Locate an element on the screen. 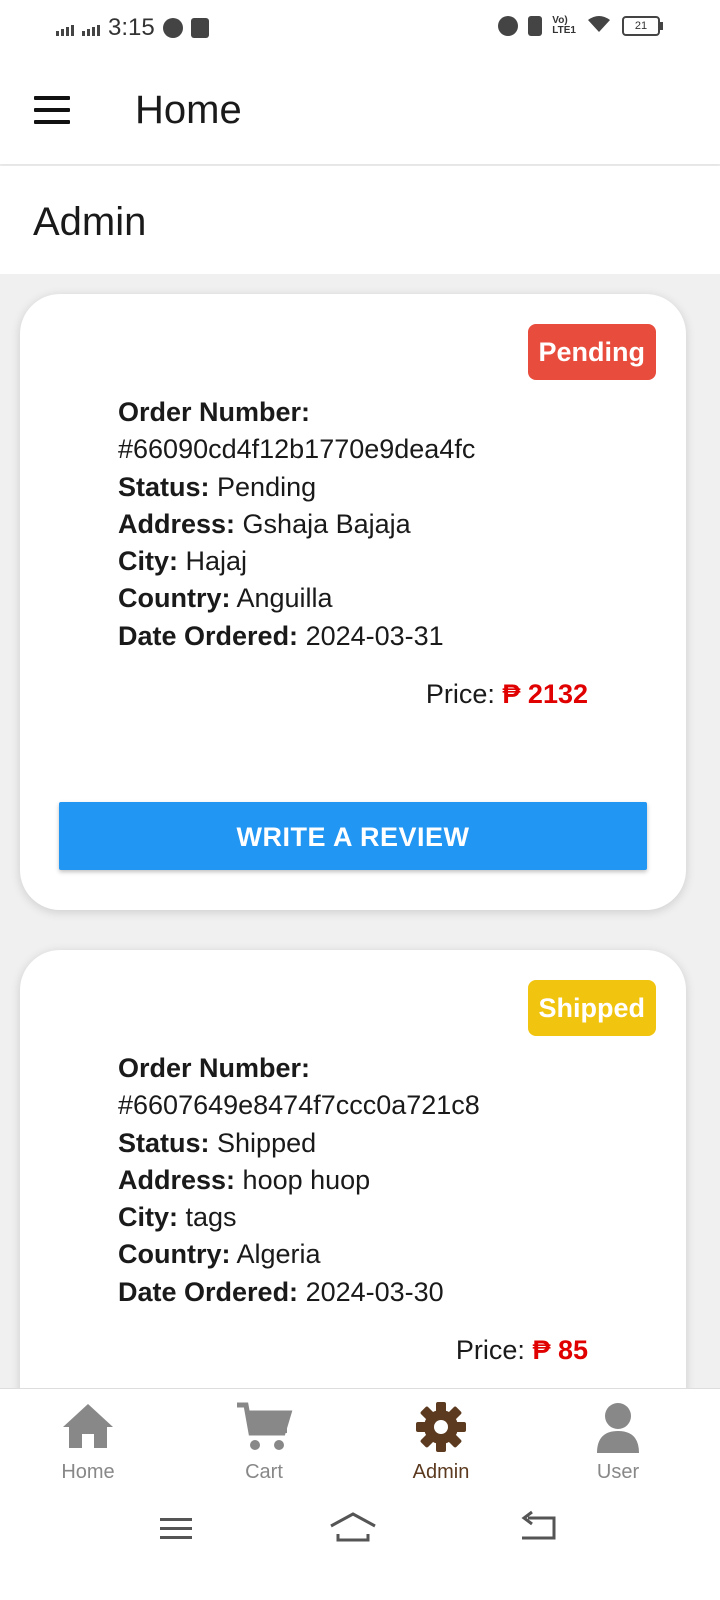 The width and height of the screenshot is (720, 1600). price-value: ₱ 2132 is located at coordinates (545, 694).